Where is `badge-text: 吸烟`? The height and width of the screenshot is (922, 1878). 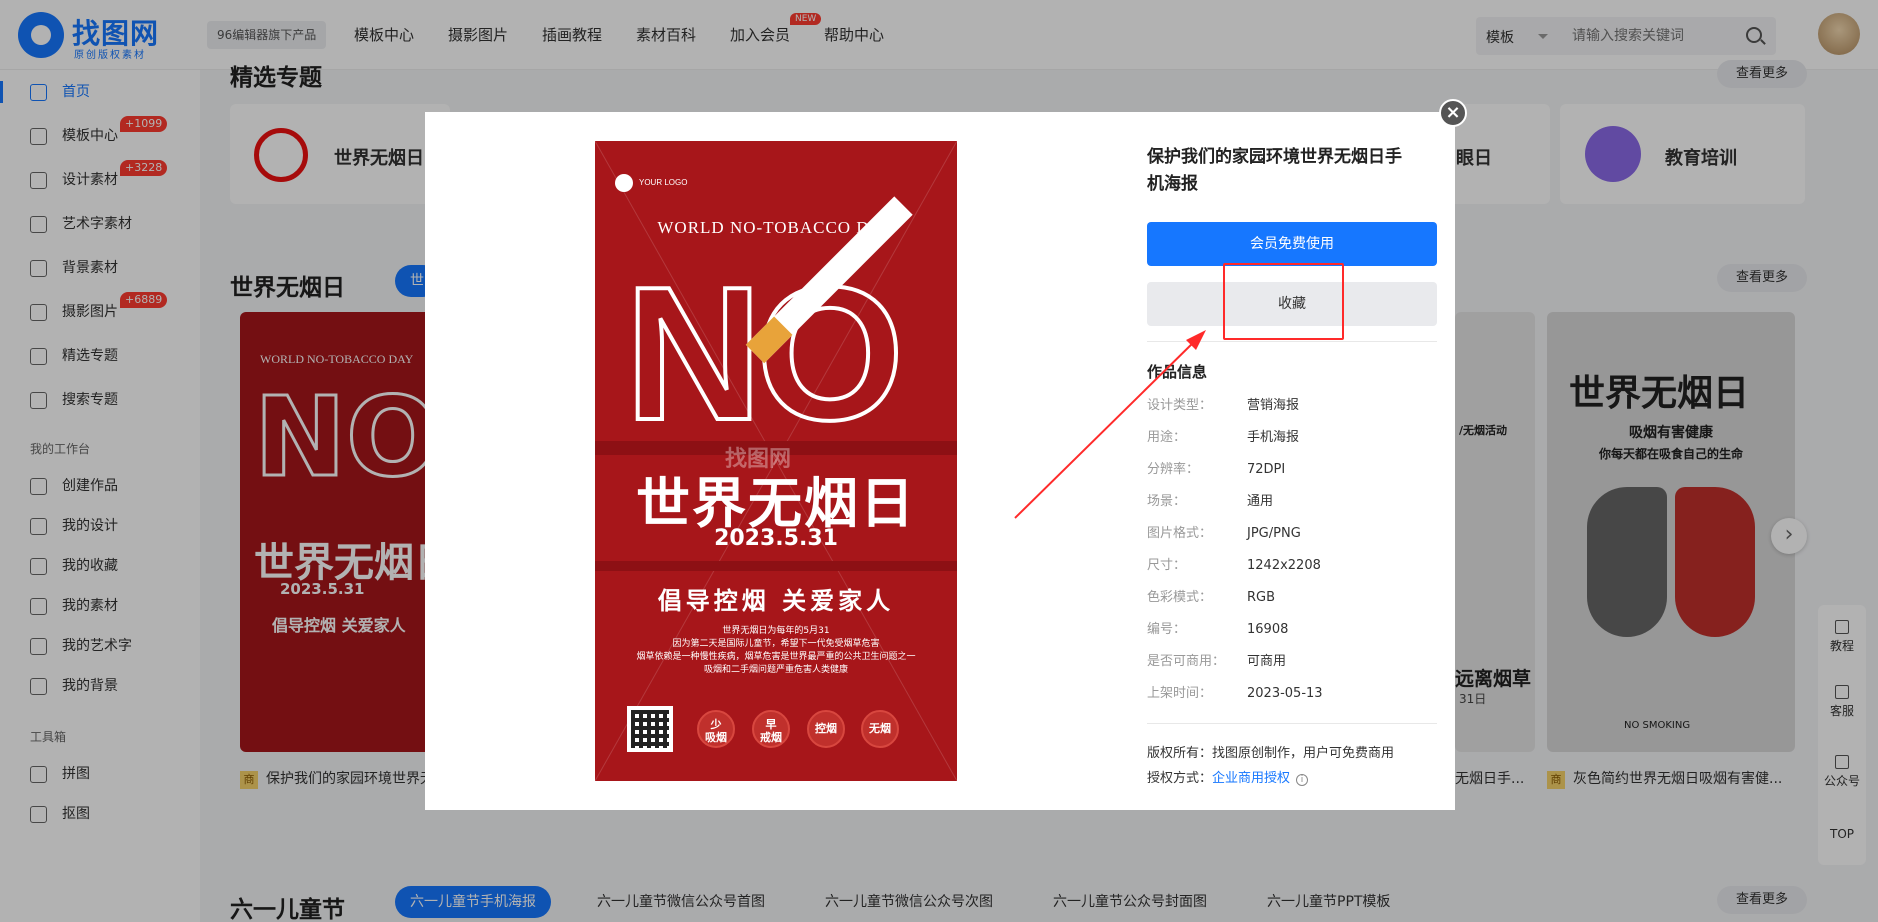
badge-text: 吸烟 is located at coordinates (716, 737).